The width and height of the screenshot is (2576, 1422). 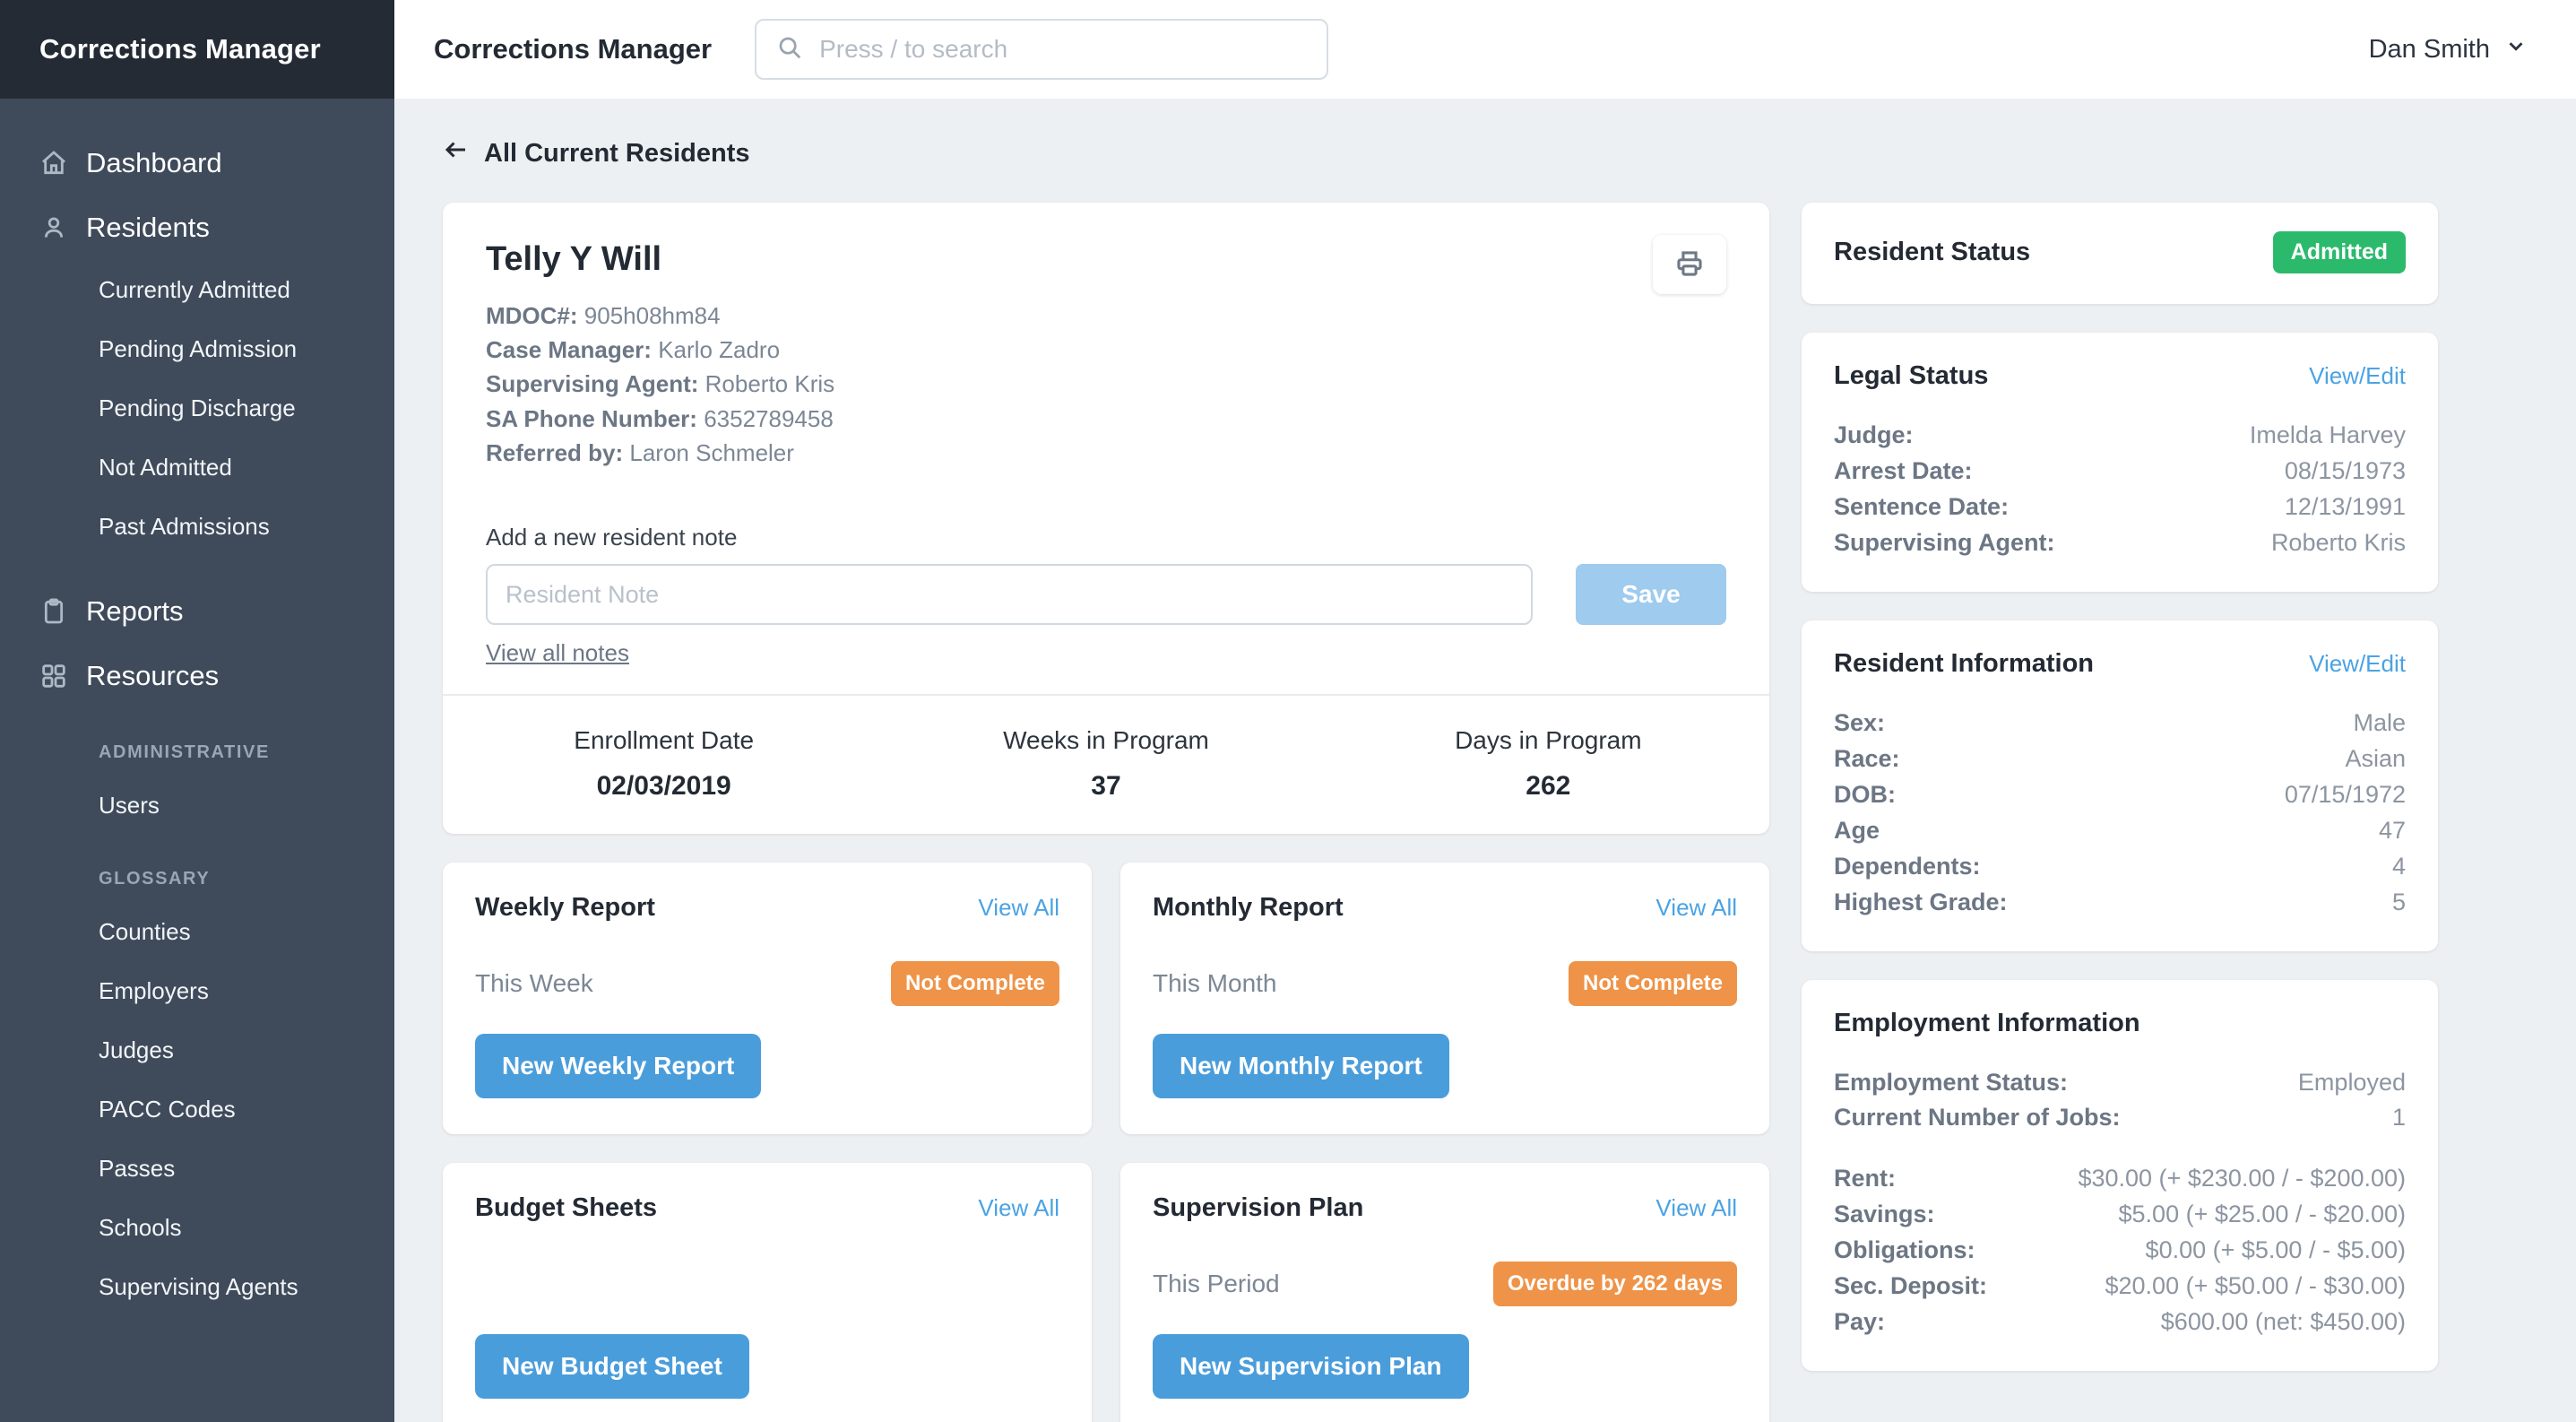 I want to click on panel-header: Resident Status Admitted, so click(x=2120, y=252).